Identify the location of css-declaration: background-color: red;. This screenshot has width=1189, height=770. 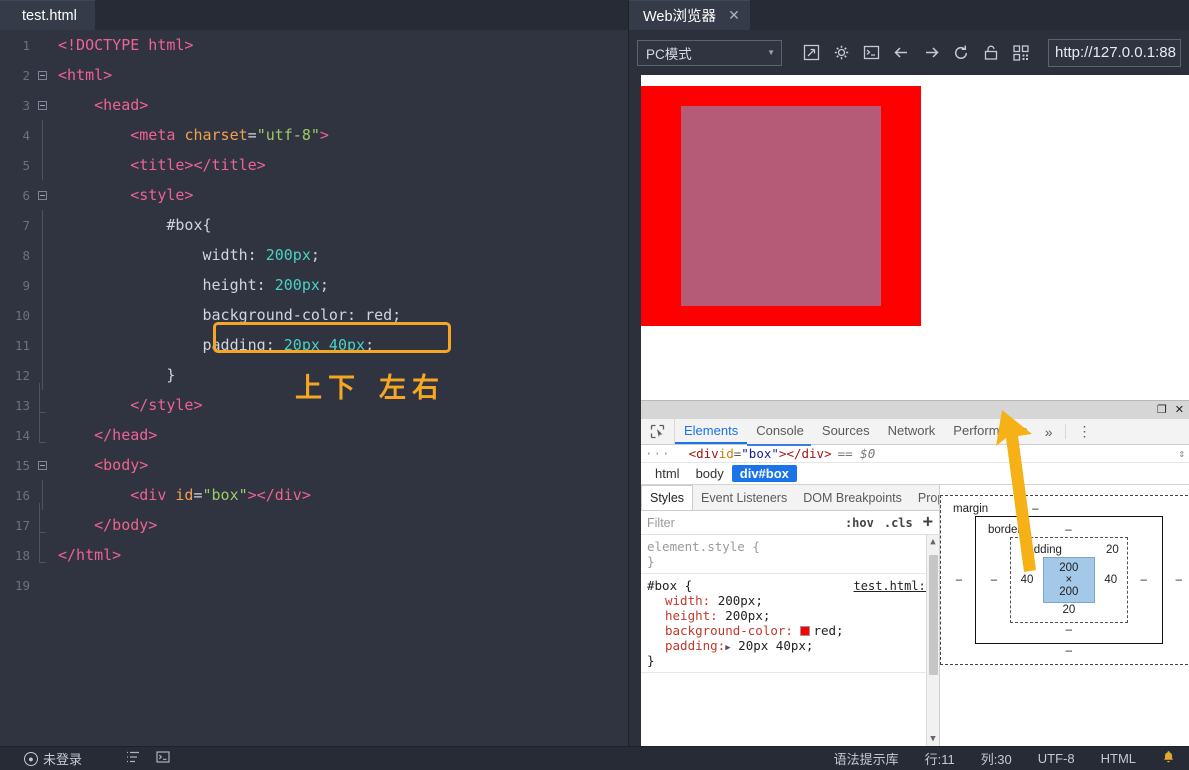
(790, 630).